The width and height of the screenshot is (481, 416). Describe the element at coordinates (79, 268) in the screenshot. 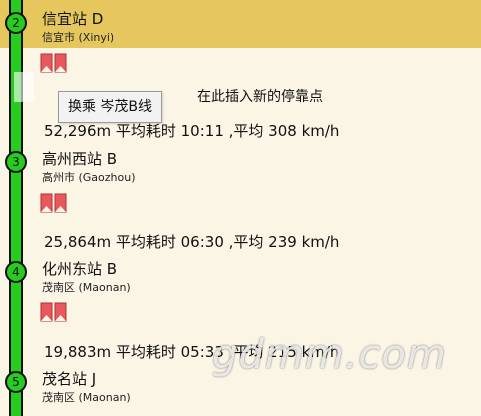

I see `stop-name: 化州东站 B` at that location.